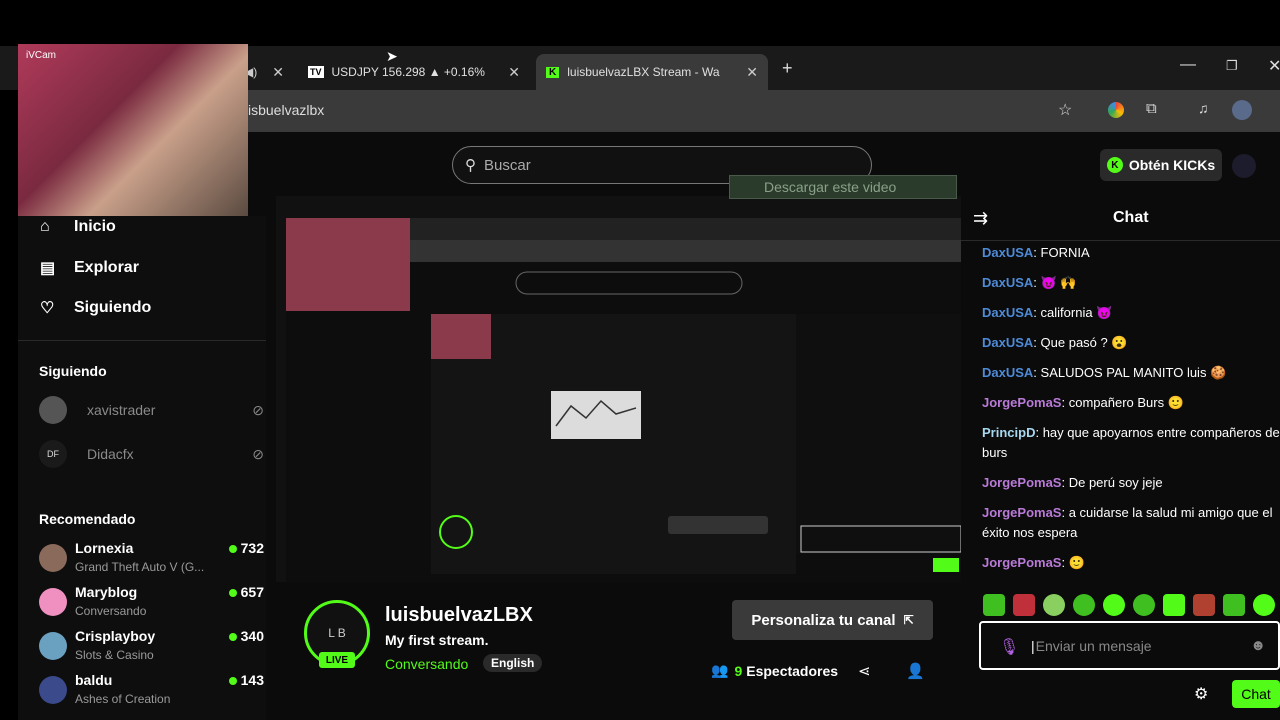  I want to click on viewer-count: 732, so click(246, 548).